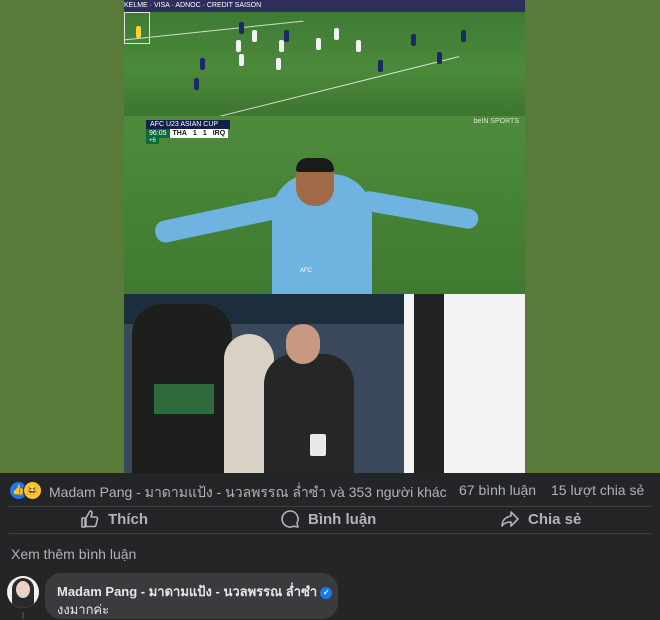 The image size is (660, 620). Describe the element at coordinates (138, 32) in the screenshot. I see `goalkeeper` at that location.